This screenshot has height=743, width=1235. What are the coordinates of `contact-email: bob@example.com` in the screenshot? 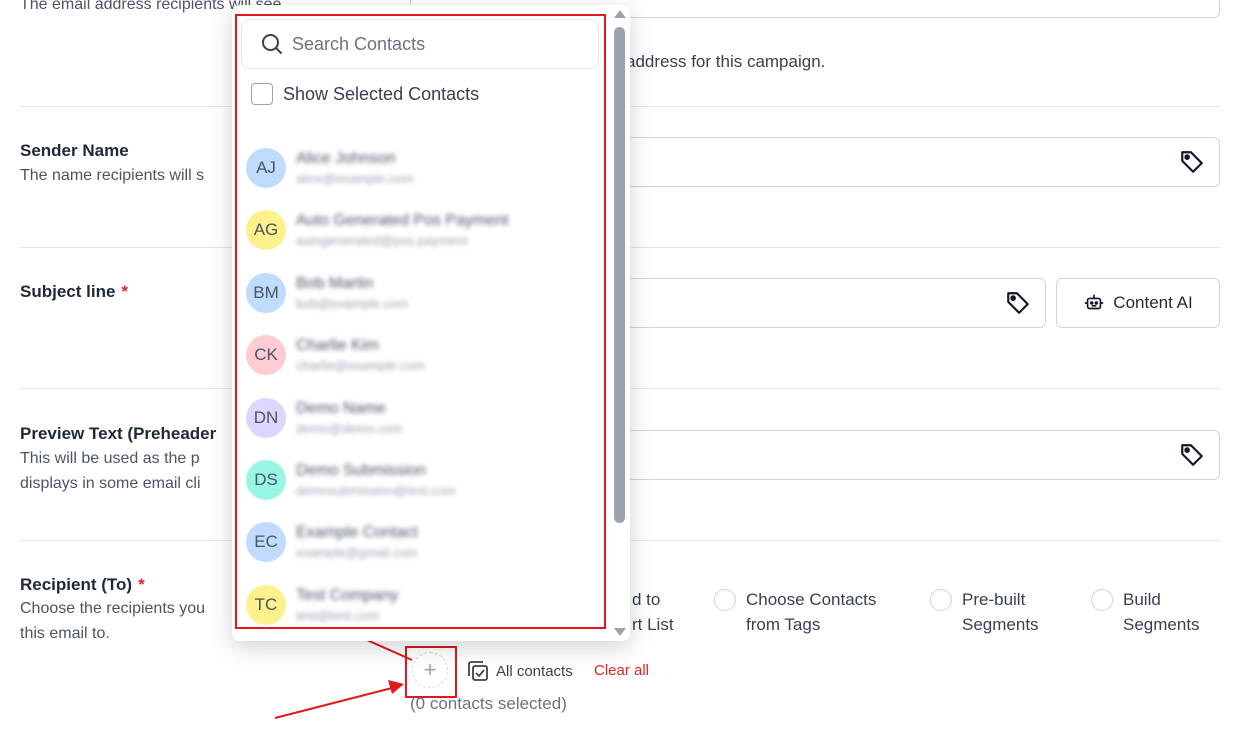 It's located at (352, 303).